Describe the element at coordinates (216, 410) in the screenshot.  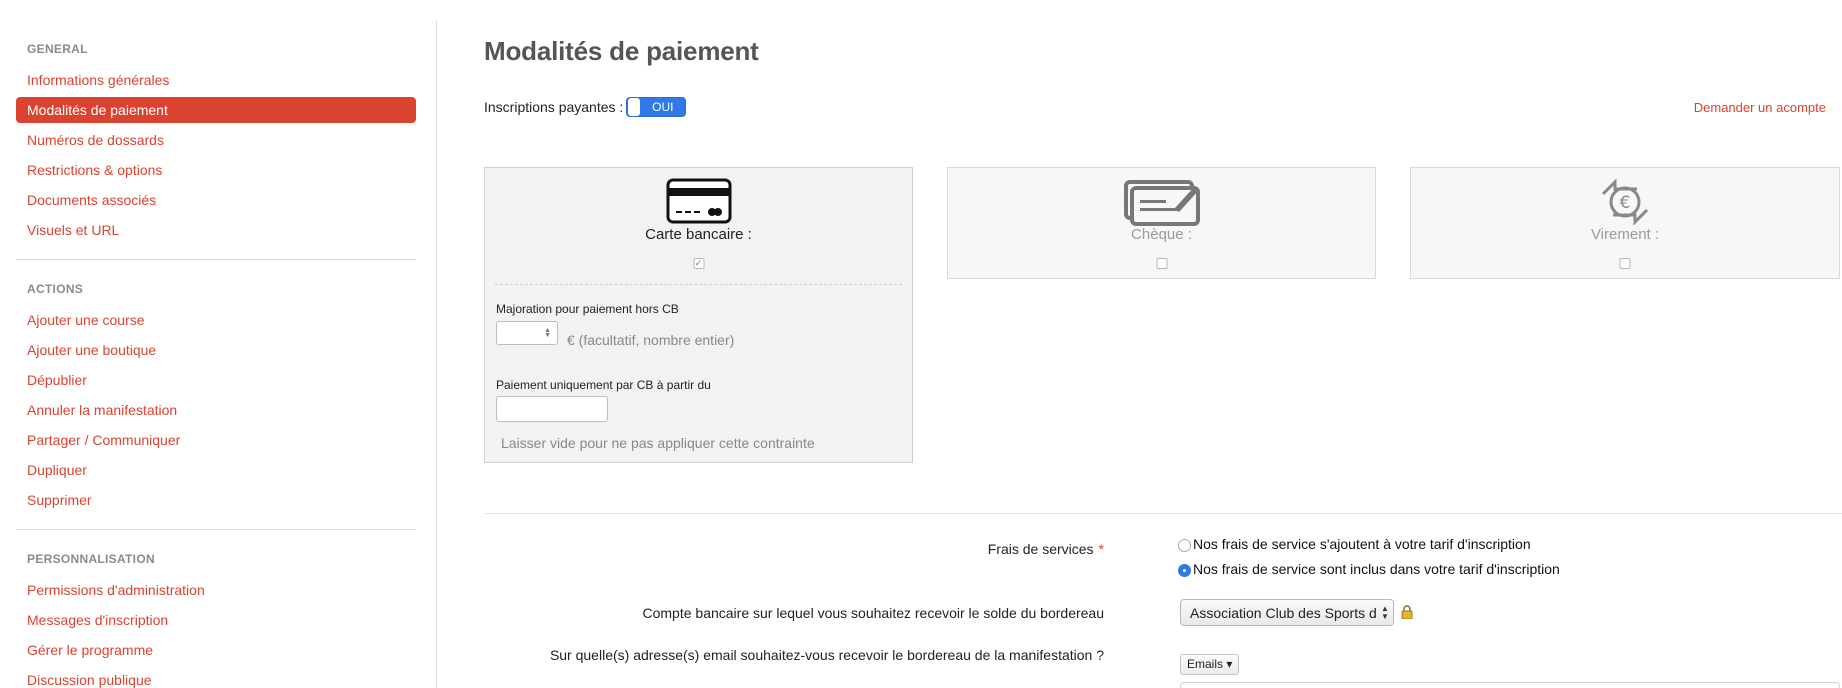
I see `sidebar-item-annuler-la-manifestation: Annuler la manifestation` at that location.